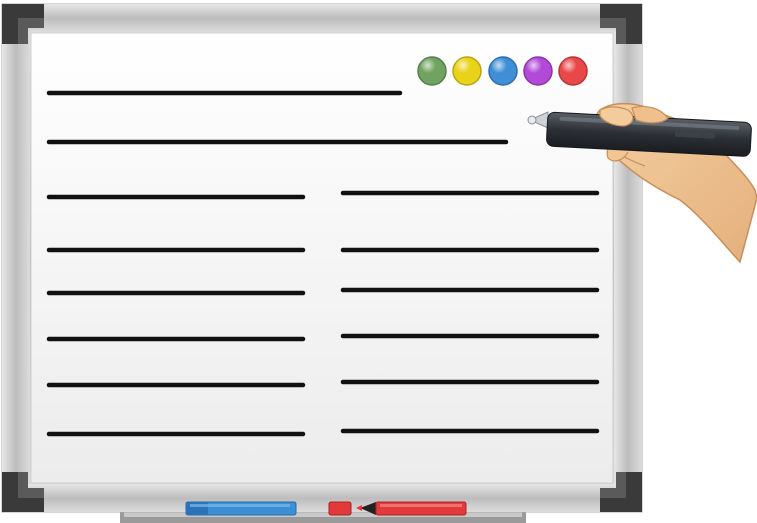 The height and width of the screenshot is (523, 757). What do you see at coordinates (241, 508) in the screenshot?
I see `blue-marker-icon` at bounding box center [241, 508].